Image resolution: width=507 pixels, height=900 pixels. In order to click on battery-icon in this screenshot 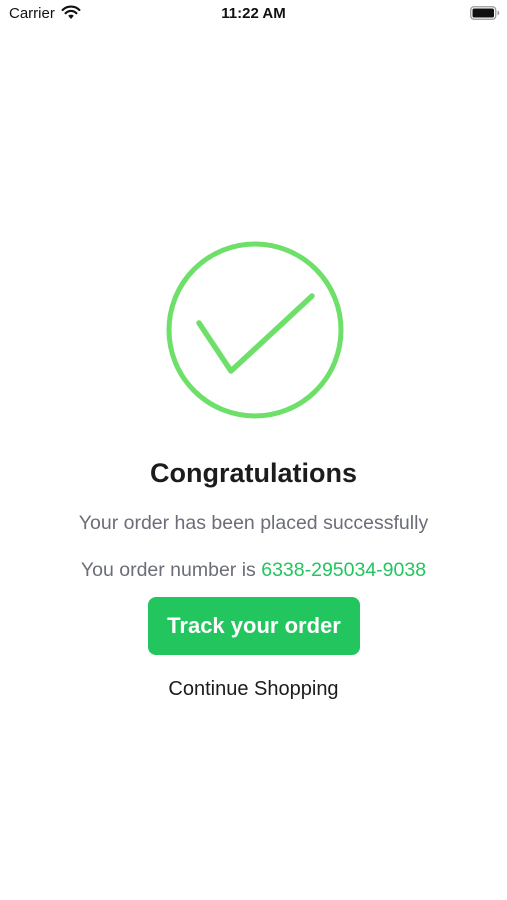, I will do `click(485, 13)`.